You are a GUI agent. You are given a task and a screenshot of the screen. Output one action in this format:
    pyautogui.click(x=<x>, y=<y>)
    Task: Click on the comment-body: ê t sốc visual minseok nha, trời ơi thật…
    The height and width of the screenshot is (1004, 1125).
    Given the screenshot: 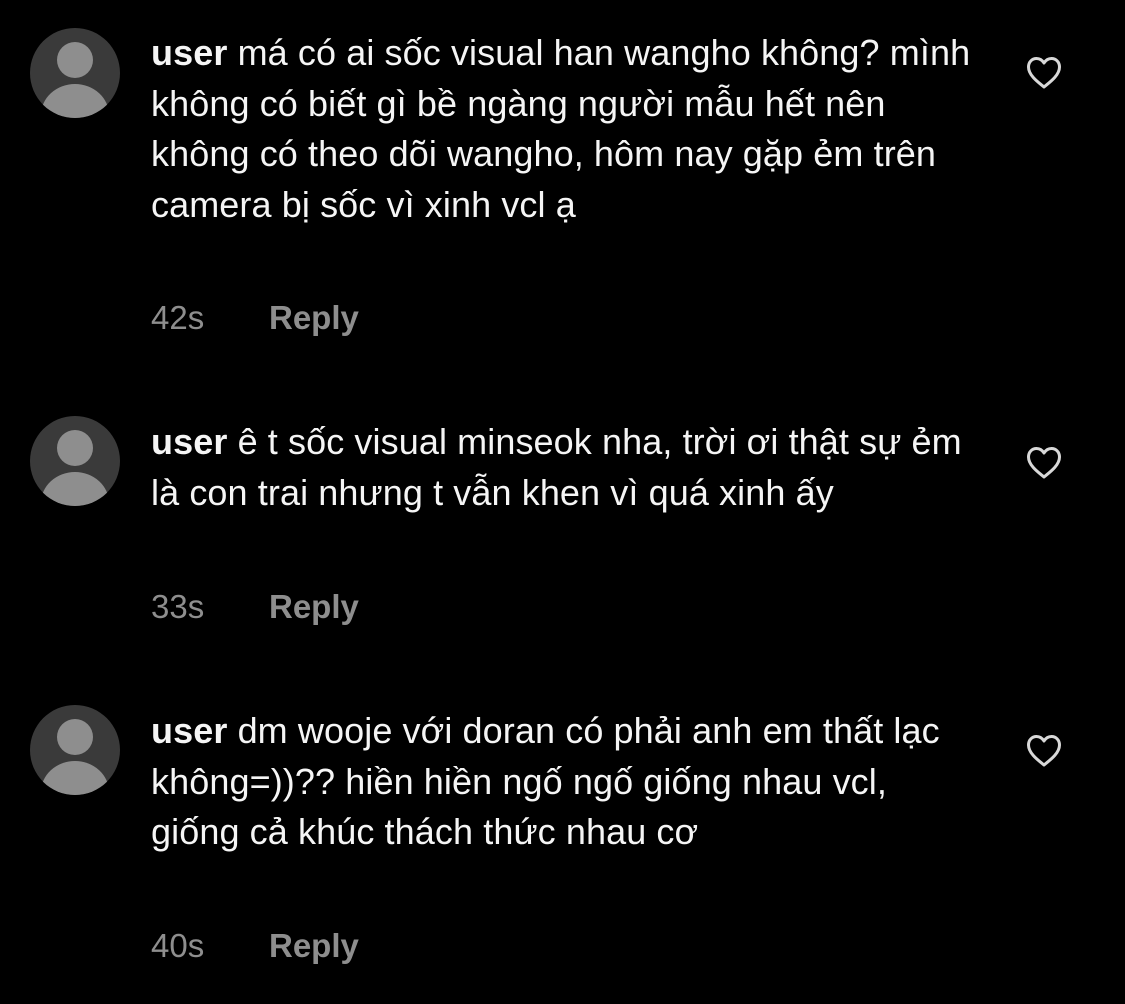 What is the action you would take?
    pyautogui.click(x=556, y=467)
    